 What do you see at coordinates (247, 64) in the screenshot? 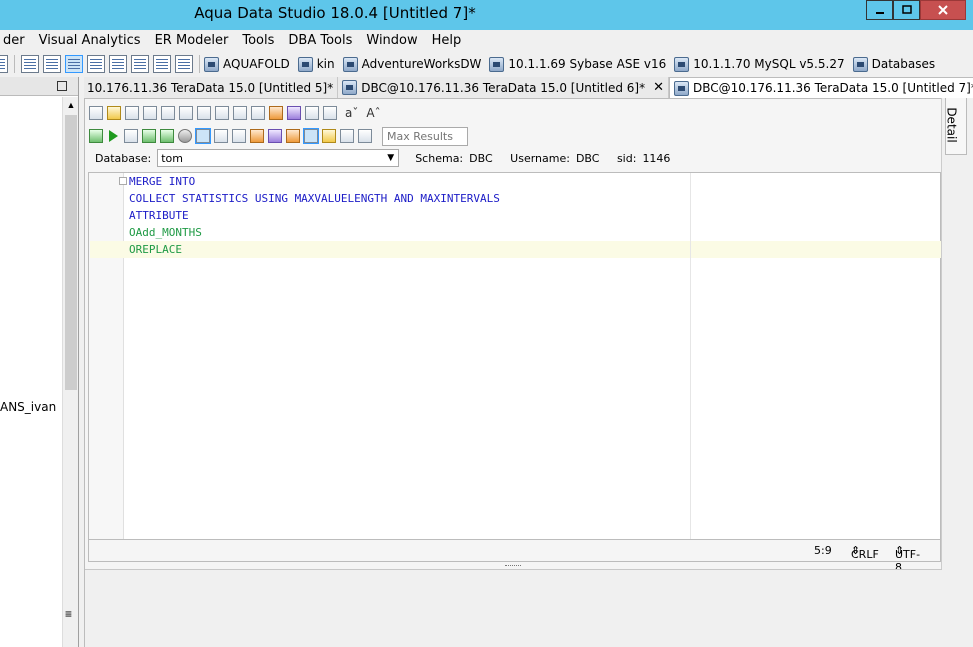
I see `server-aquafold: AQUAFOLD` at bounding box center [247, 64].